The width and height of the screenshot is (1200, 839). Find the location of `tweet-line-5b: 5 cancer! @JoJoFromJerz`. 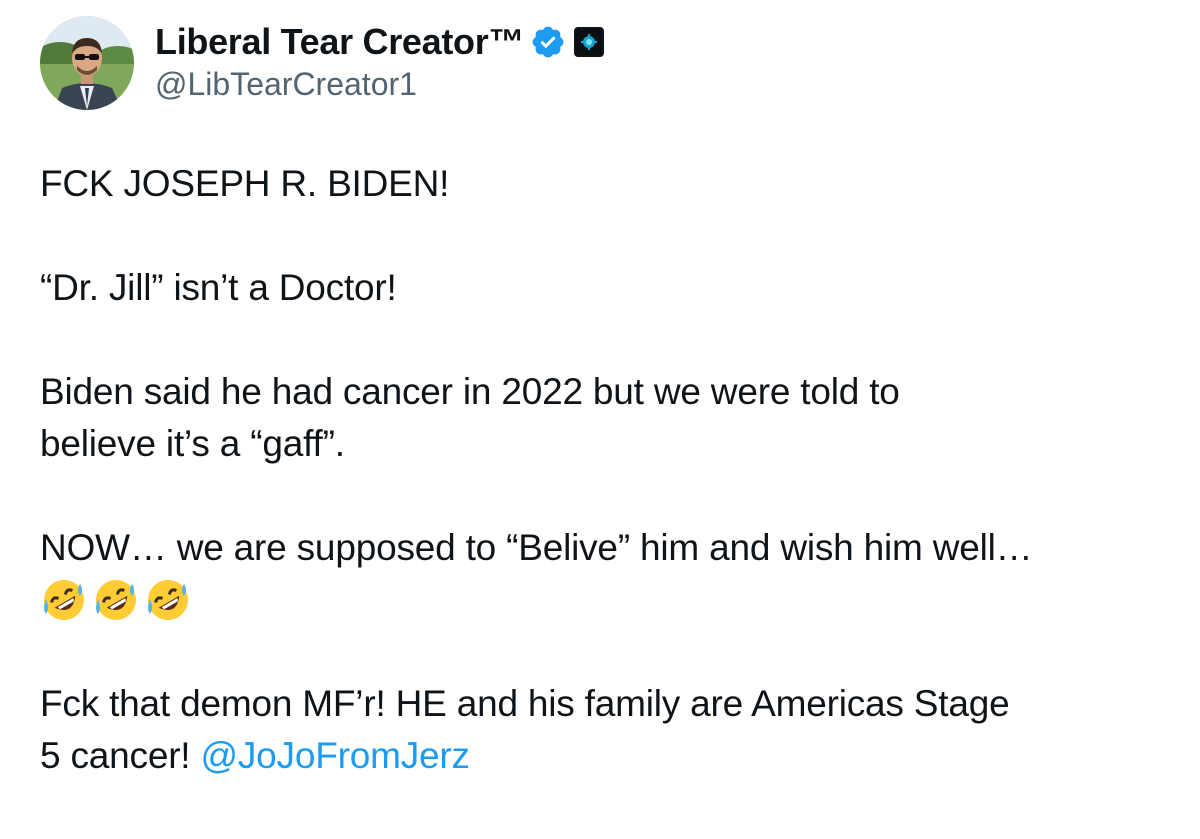

tweet-line-5b: 5 cancer! @JoJoFromJerz is located at coordinates (605, 756).